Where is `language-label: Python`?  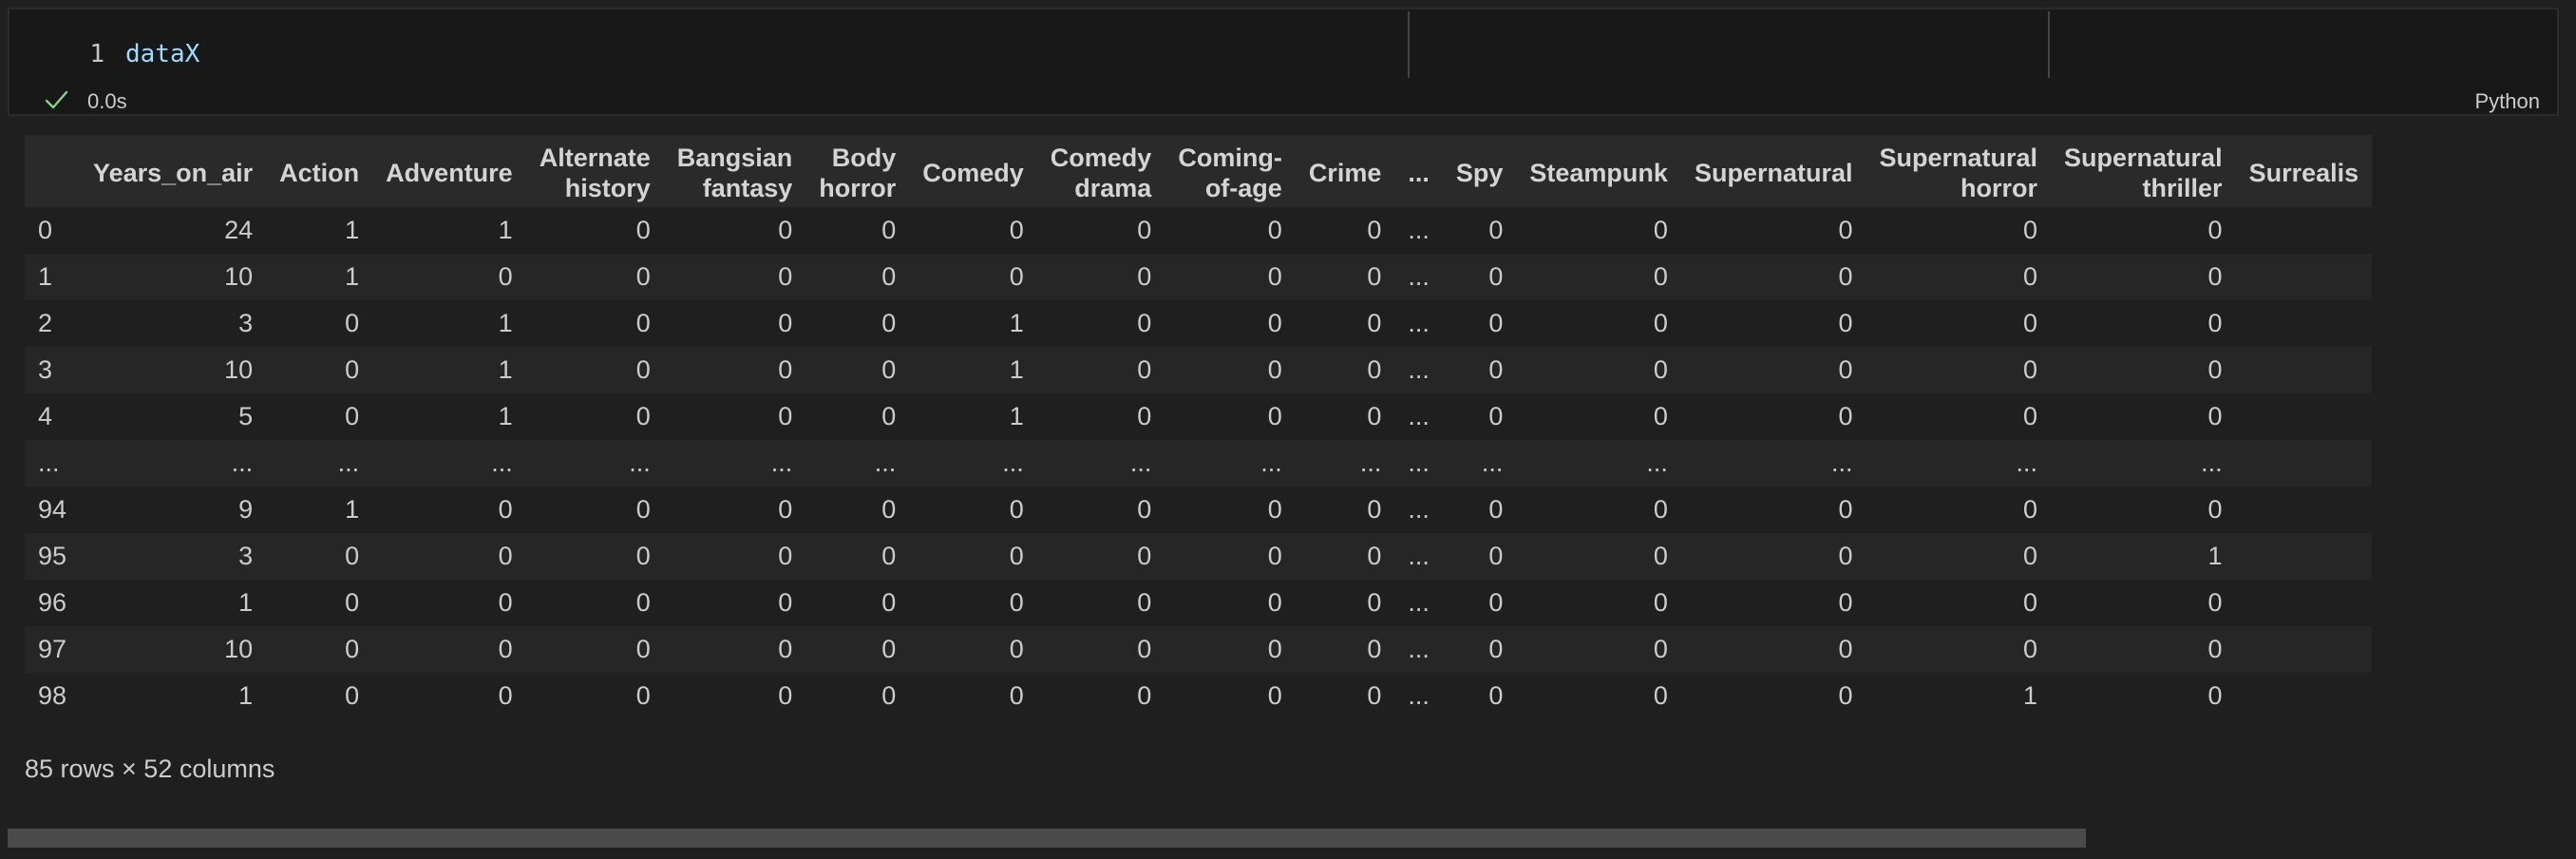 language-label: Python is located at coordinates (2508, 101).